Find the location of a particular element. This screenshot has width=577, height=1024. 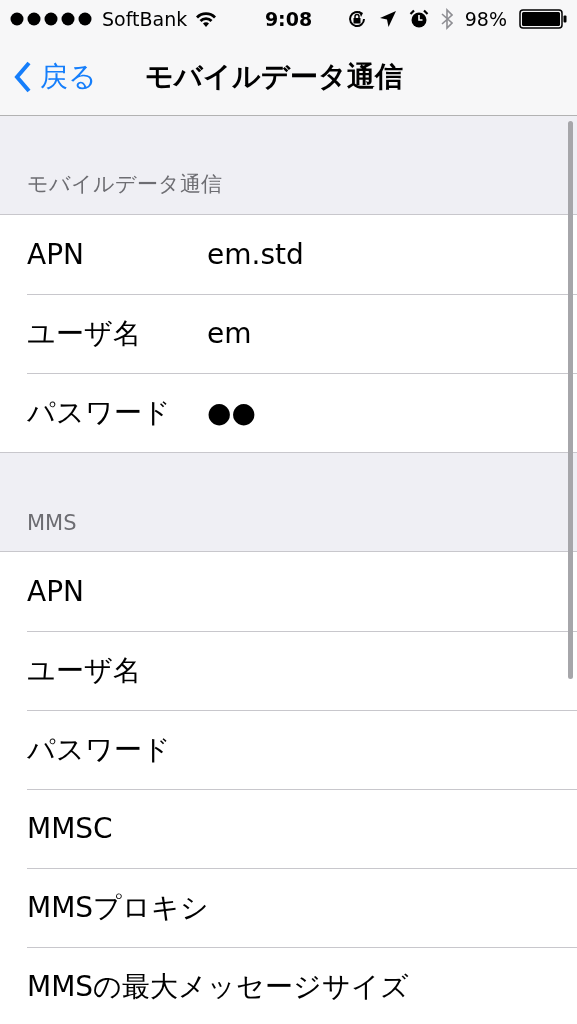

rotation-lock-icon is located at coordinates (356, 19).